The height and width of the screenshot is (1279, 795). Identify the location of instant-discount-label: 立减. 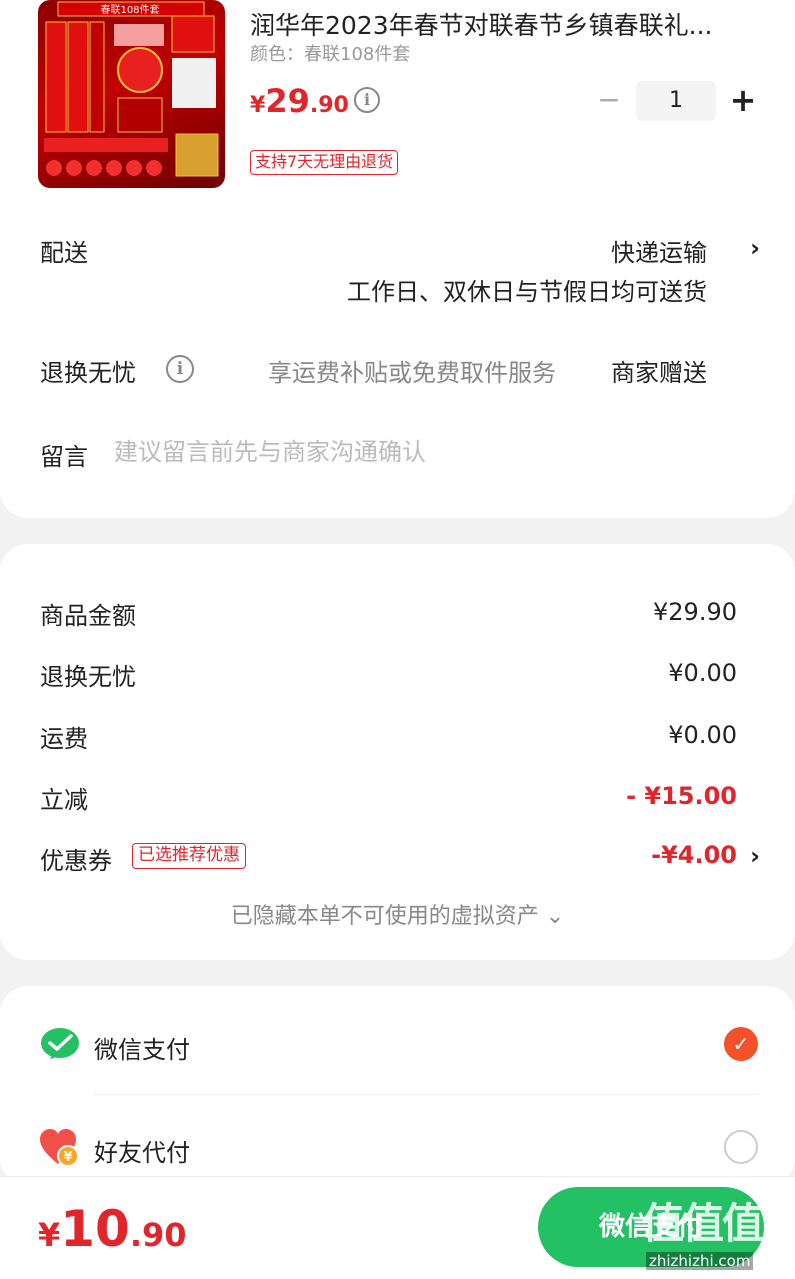
(64, 800).